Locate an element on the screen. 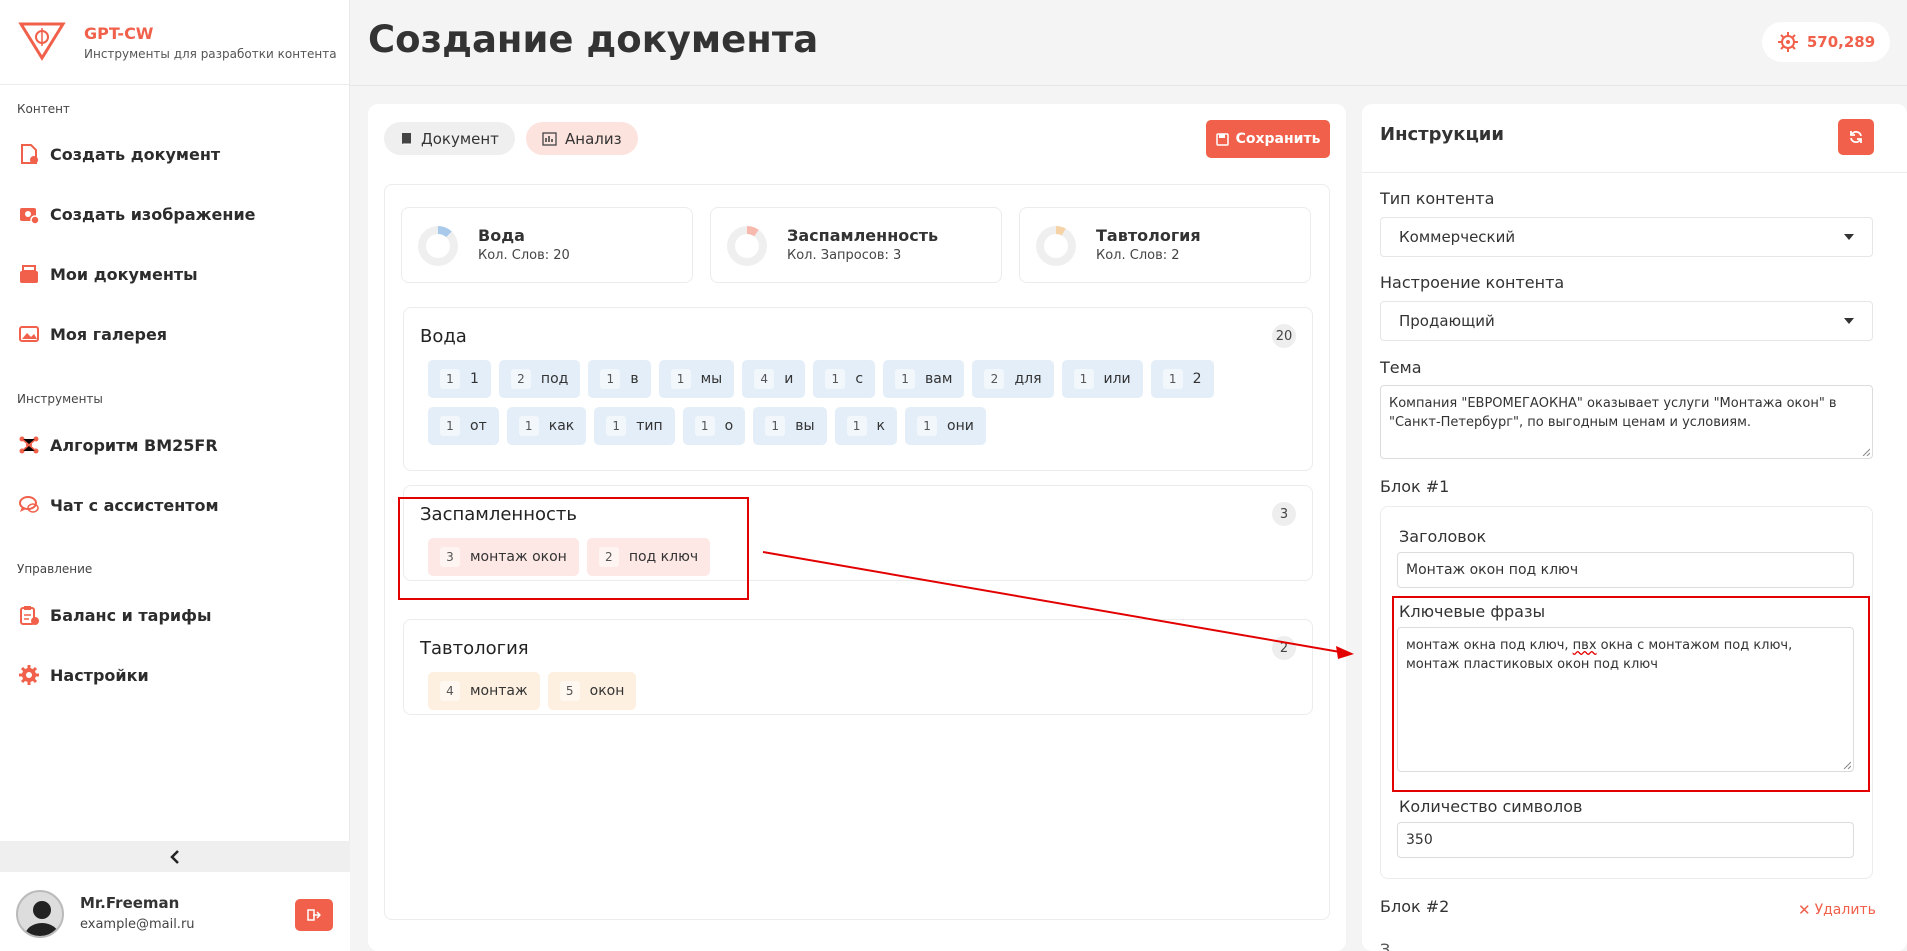 The height and width of the screenshot is (951, 1907). sidebar-item-balance: Баланс и тарифы is located at coordinates (114, 615).